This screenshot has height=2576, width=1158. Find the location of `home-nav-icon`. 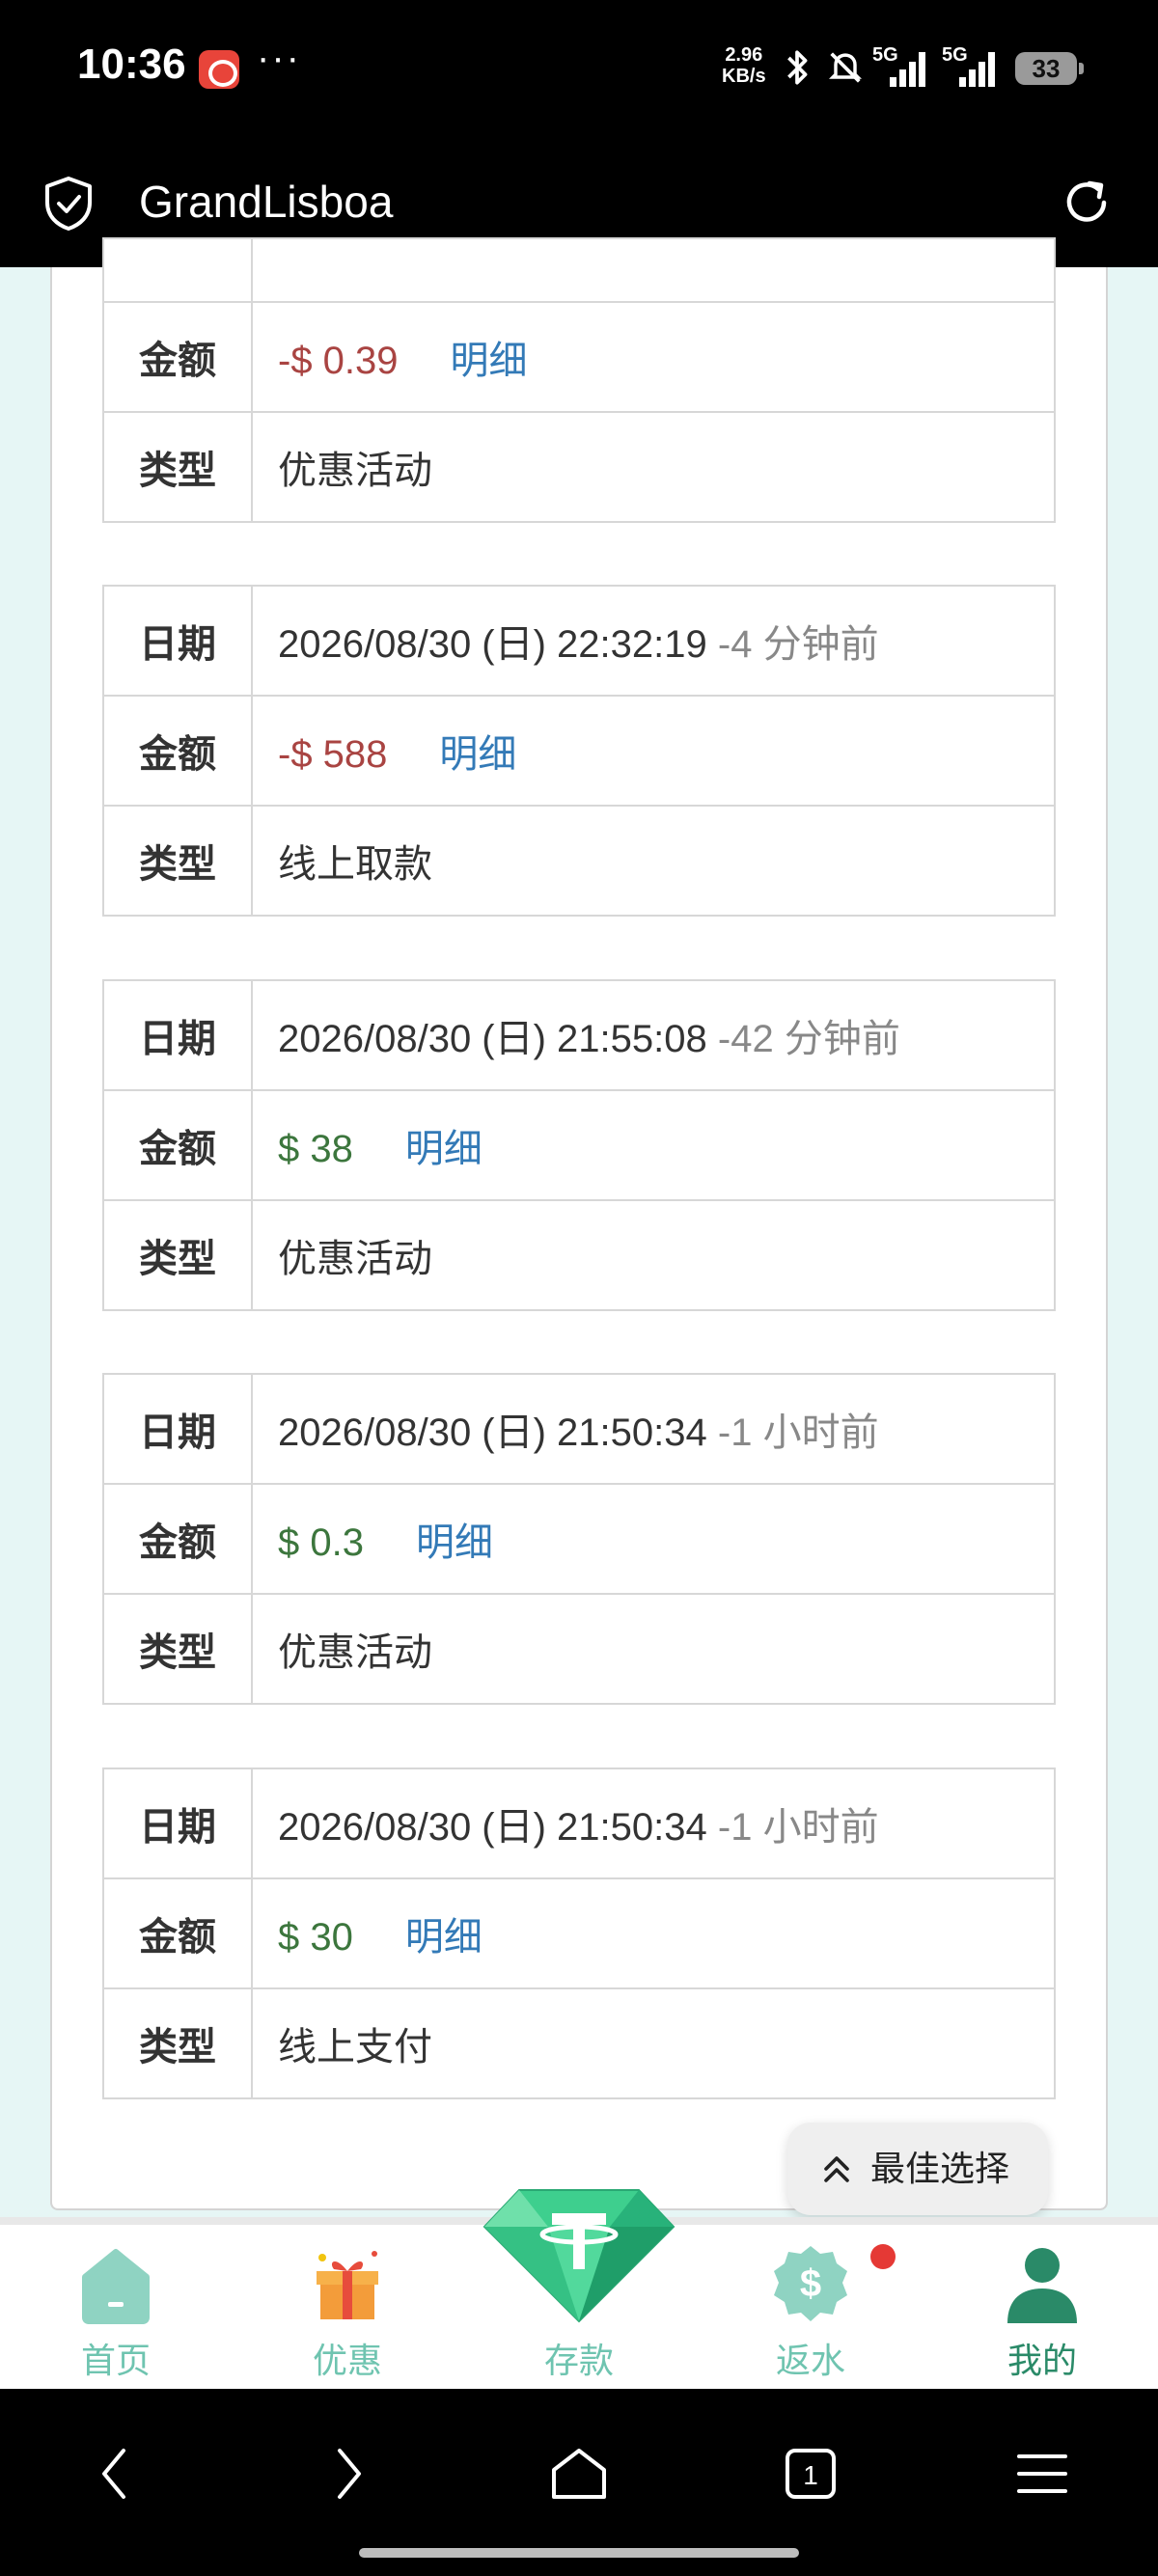

home-nav-icon is located at coordinates (579, 2474).